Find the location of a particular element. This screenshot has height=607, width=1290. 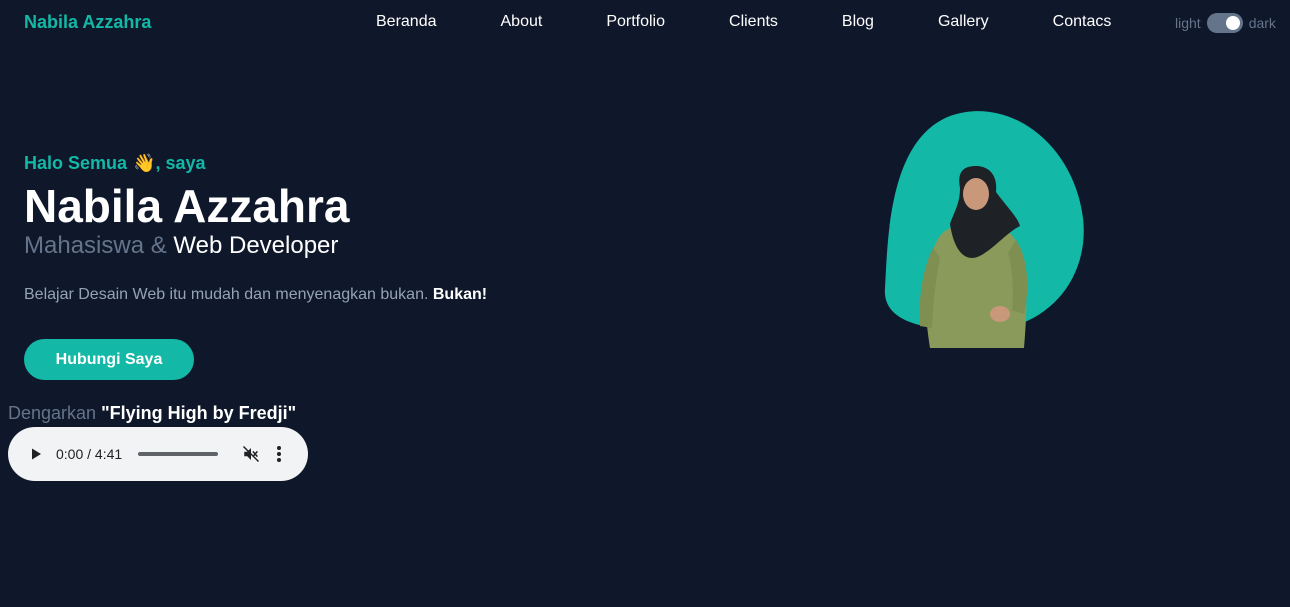

theme-dark-label: dark is located at coordinates (1262, 23).